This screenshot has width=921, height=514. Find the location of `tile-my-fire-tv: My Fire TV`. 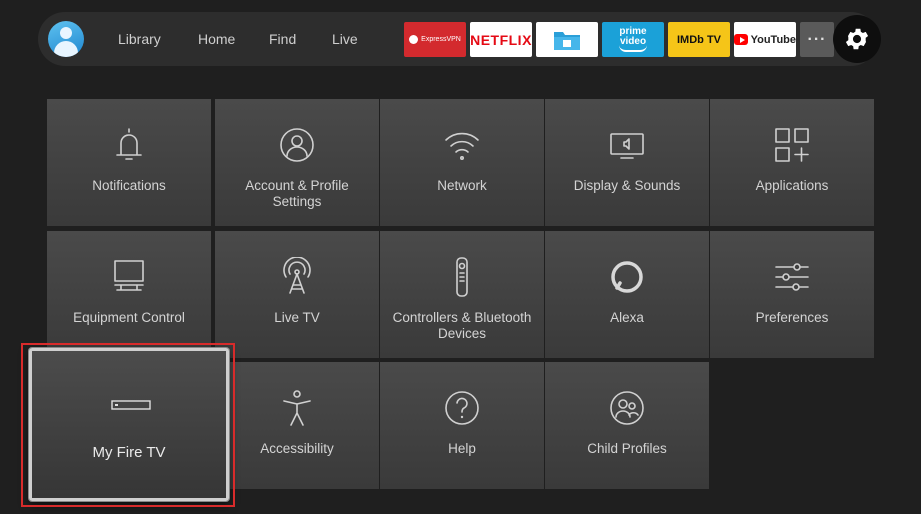

tile-my-fire-tv: My Fire TV is located at coordinates (129, 424).